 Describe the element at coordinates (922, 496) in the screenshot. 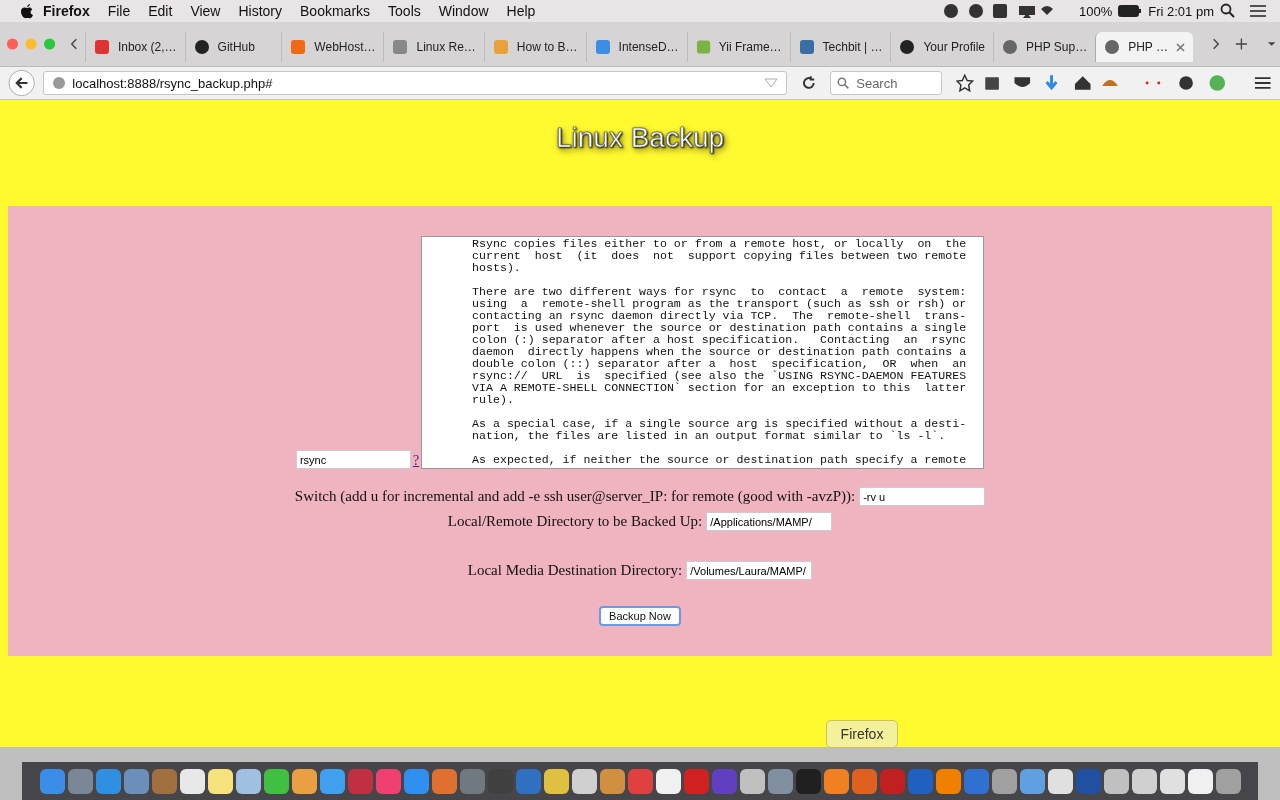

I see `text-field: -rv u` at that location.